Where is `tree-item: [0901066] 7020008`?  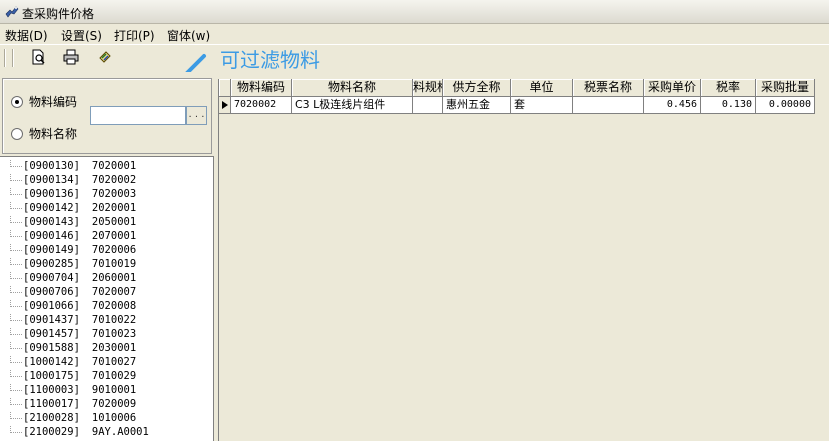 tree-item: [0901066] 7020008 is located at coordinates (73, 307).